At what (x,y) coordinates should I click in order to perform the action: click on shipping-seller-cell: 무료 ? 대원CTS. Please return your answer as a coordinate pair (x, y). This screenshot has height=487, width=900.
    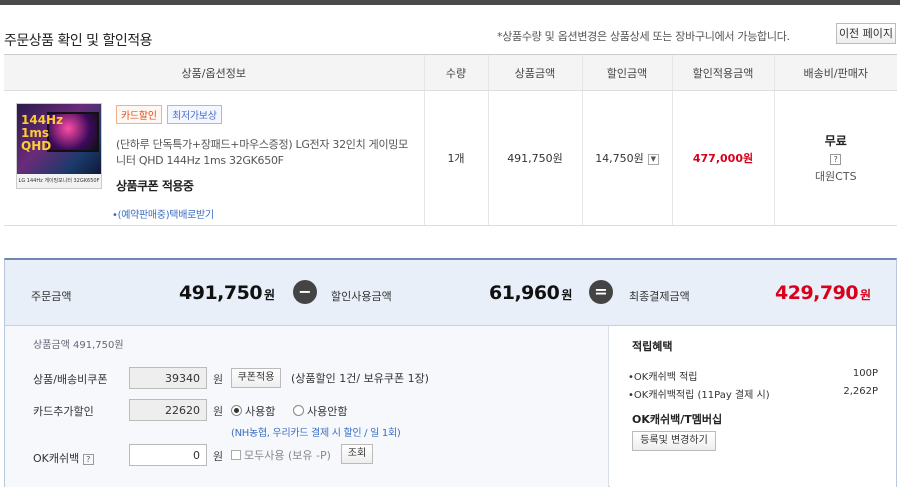
    Looking at the image, I should click on (835, 158).